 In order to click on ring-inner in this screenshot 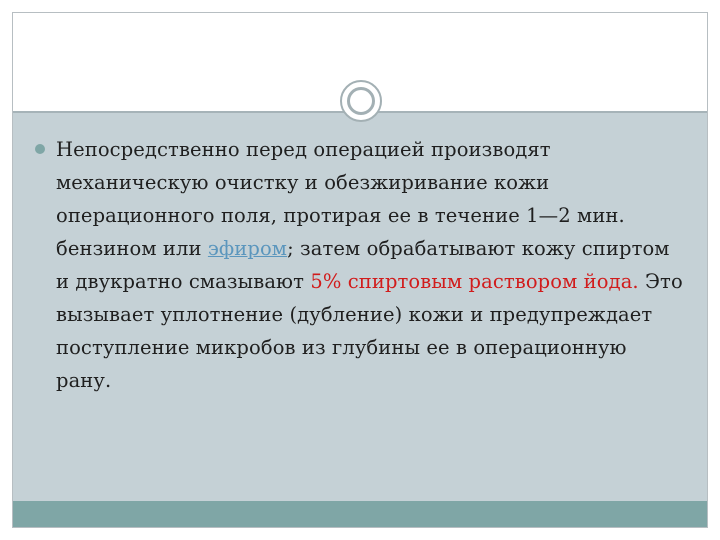, I will do `click(361, 101)`.